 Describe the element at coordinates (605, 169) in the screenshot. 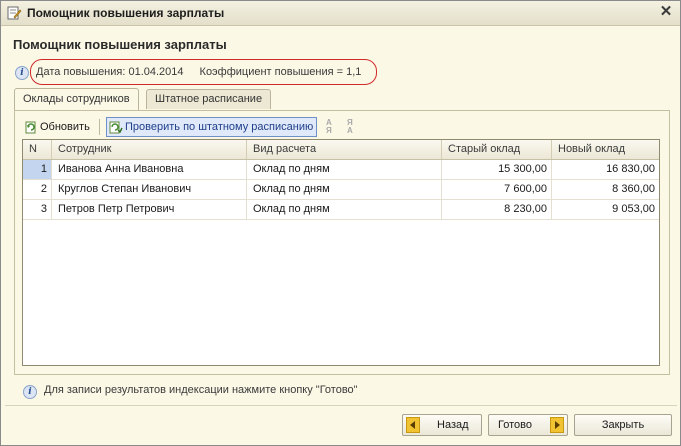

I see `new-salary: 16 830,00` at that location.